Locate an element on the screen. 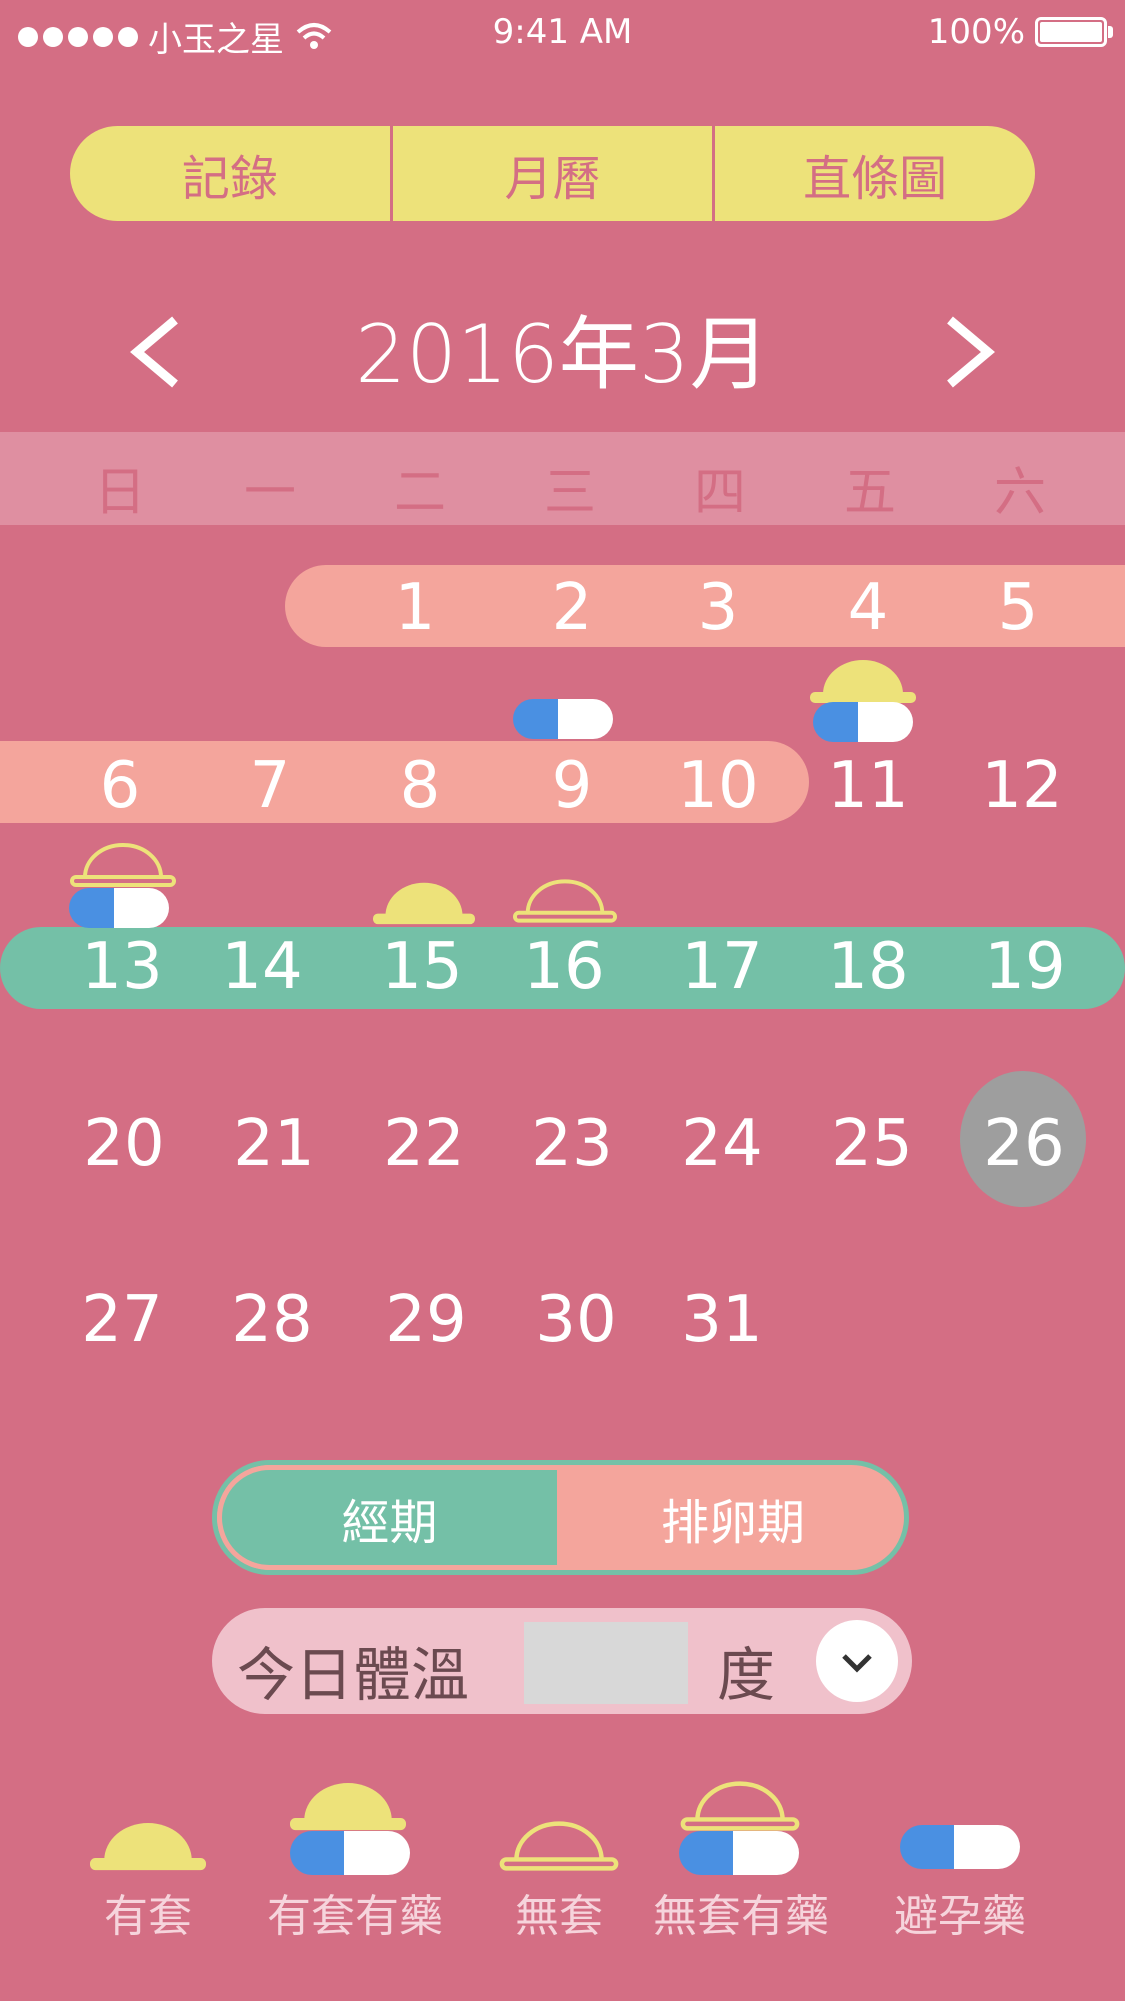 The image size is (1125, 2001). calendar-day: 19 is located at coordinates (1025, 967).